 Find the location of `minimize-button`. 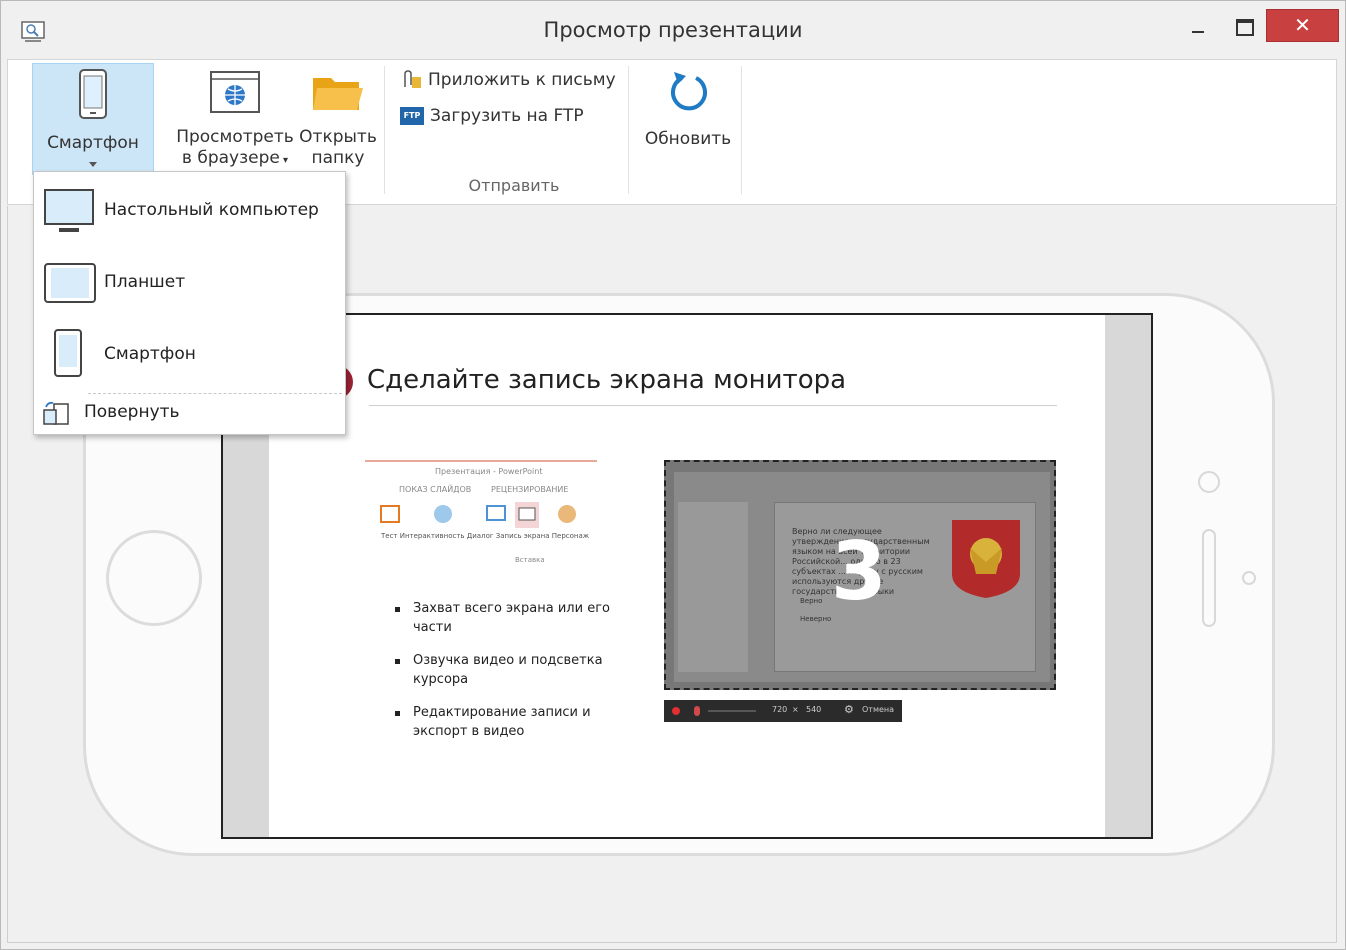

minimize-button is located at coordinates (1201, 25).